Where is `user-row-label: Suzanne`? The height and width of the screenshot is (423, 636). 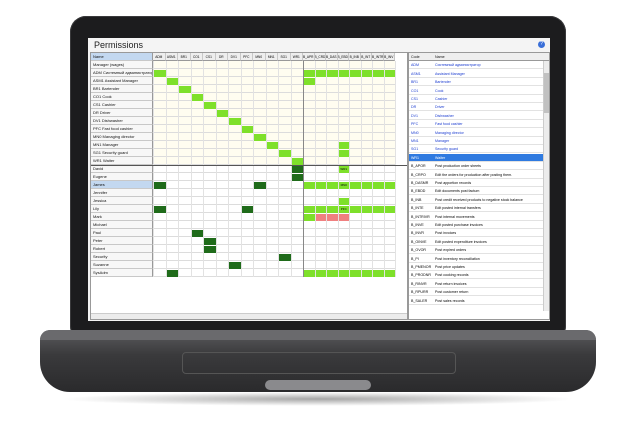 user-row-label: Suzanne is located at coordinates (122, 265).